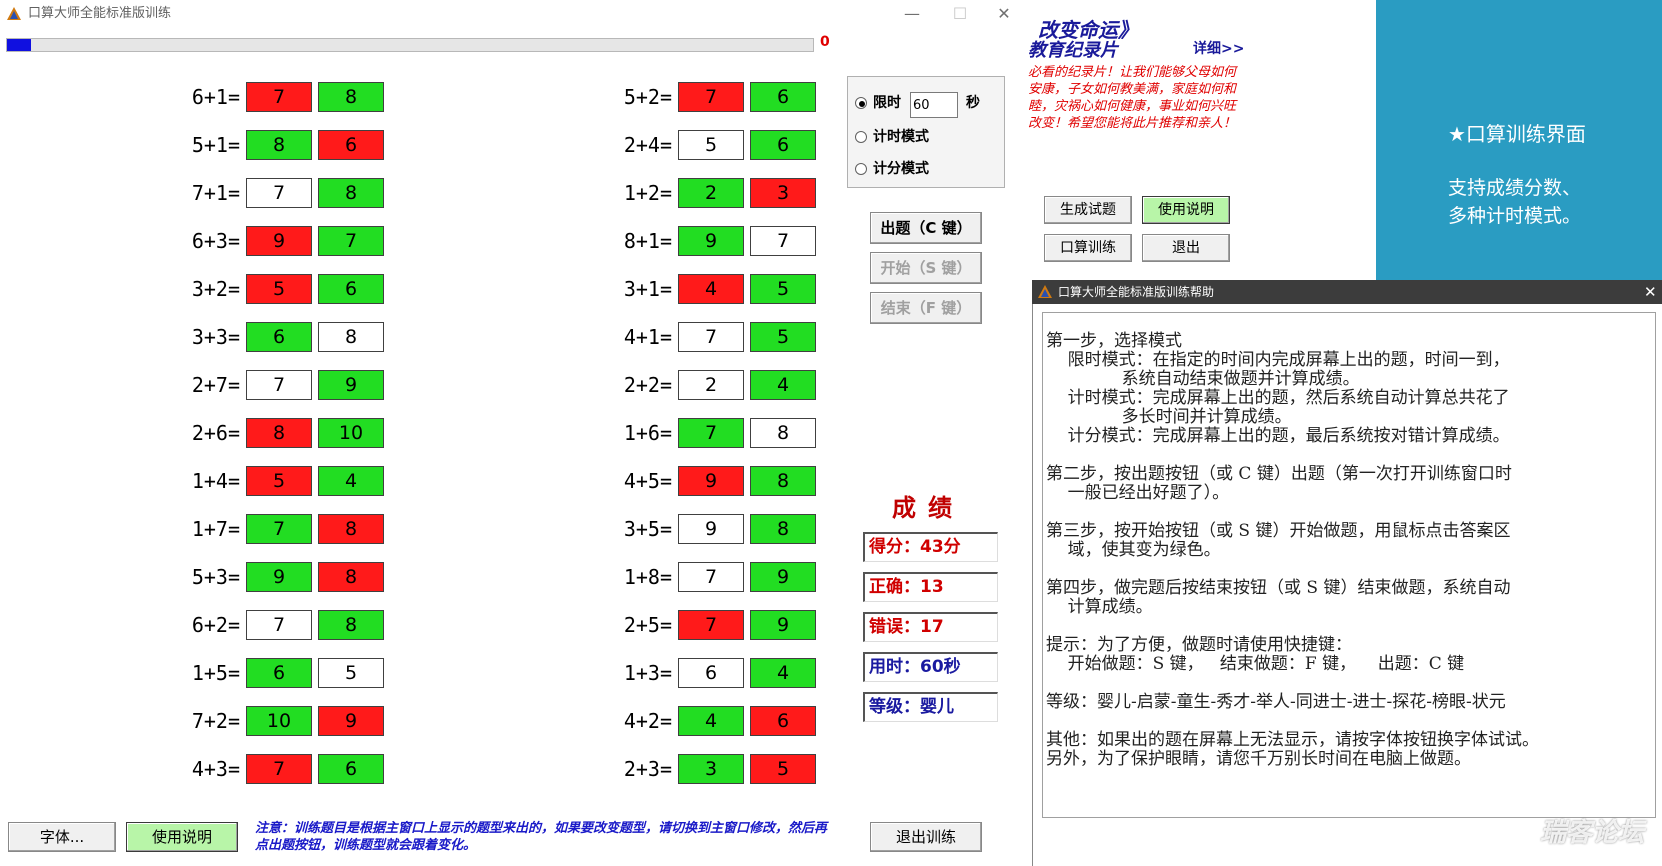 The image size is (1662, 866). What do you see at coordinates (1613, 852) in the screenshot?
I see `watermark-url: www.ruike1.com` at bounding box center [1613, 852].